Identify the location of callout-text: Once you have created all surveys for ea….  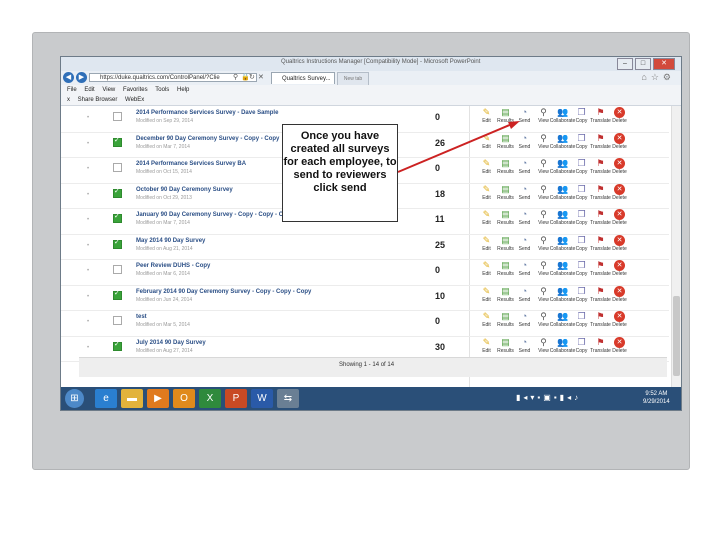
(340, 162).